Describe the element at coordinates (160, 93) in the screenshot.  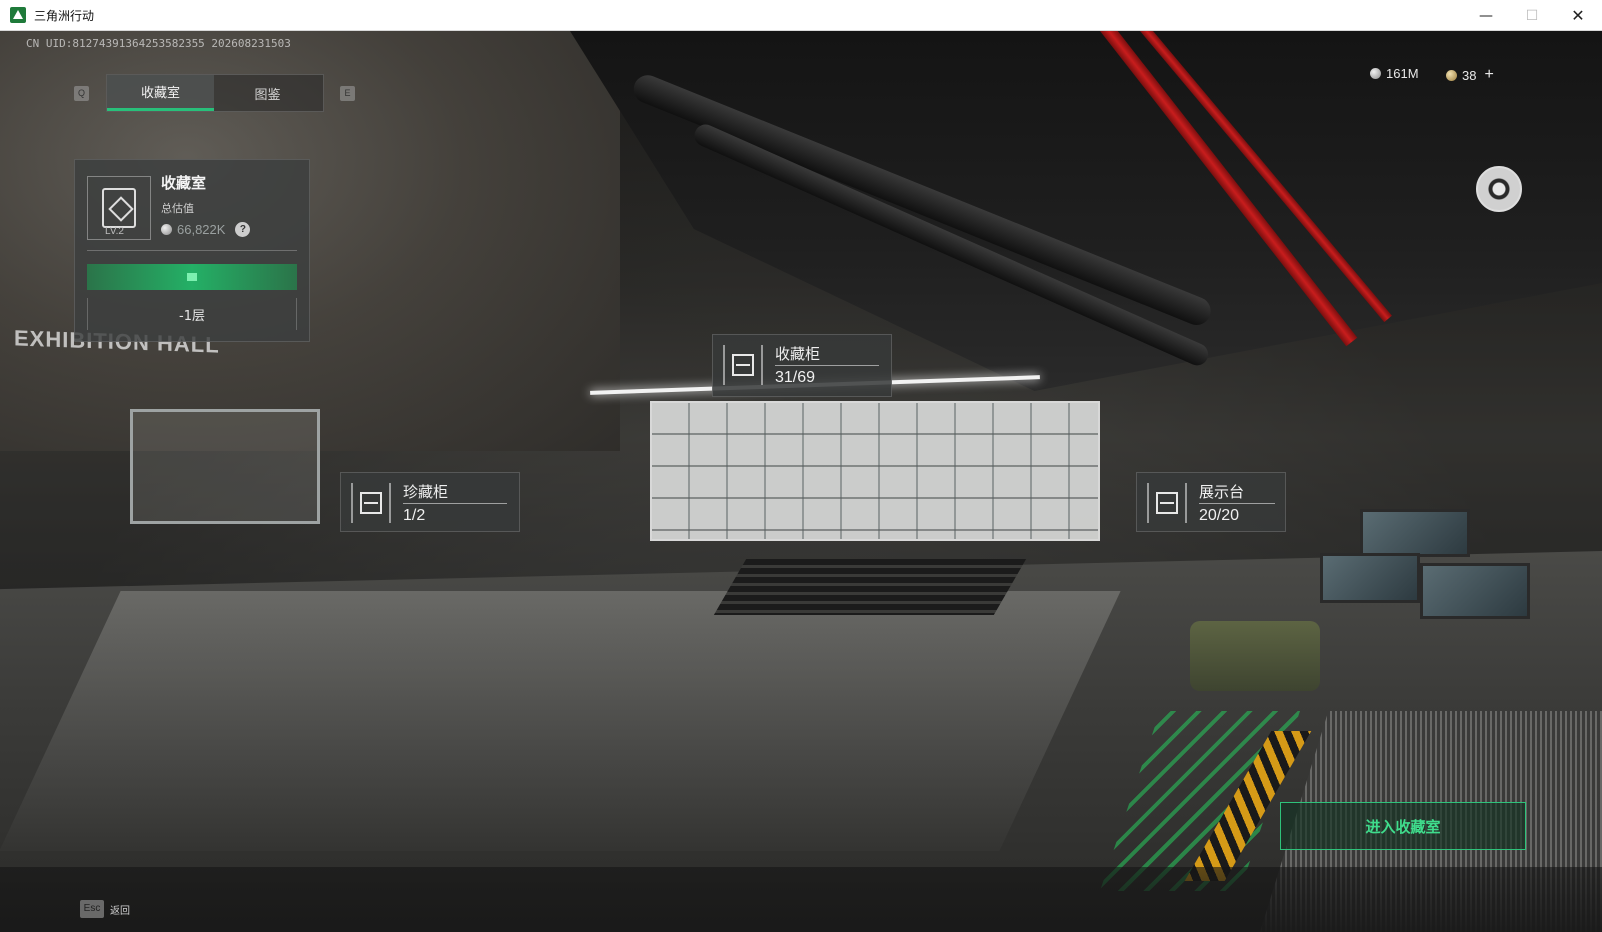
I see `tab-collection-room: 收藏室` at that location.